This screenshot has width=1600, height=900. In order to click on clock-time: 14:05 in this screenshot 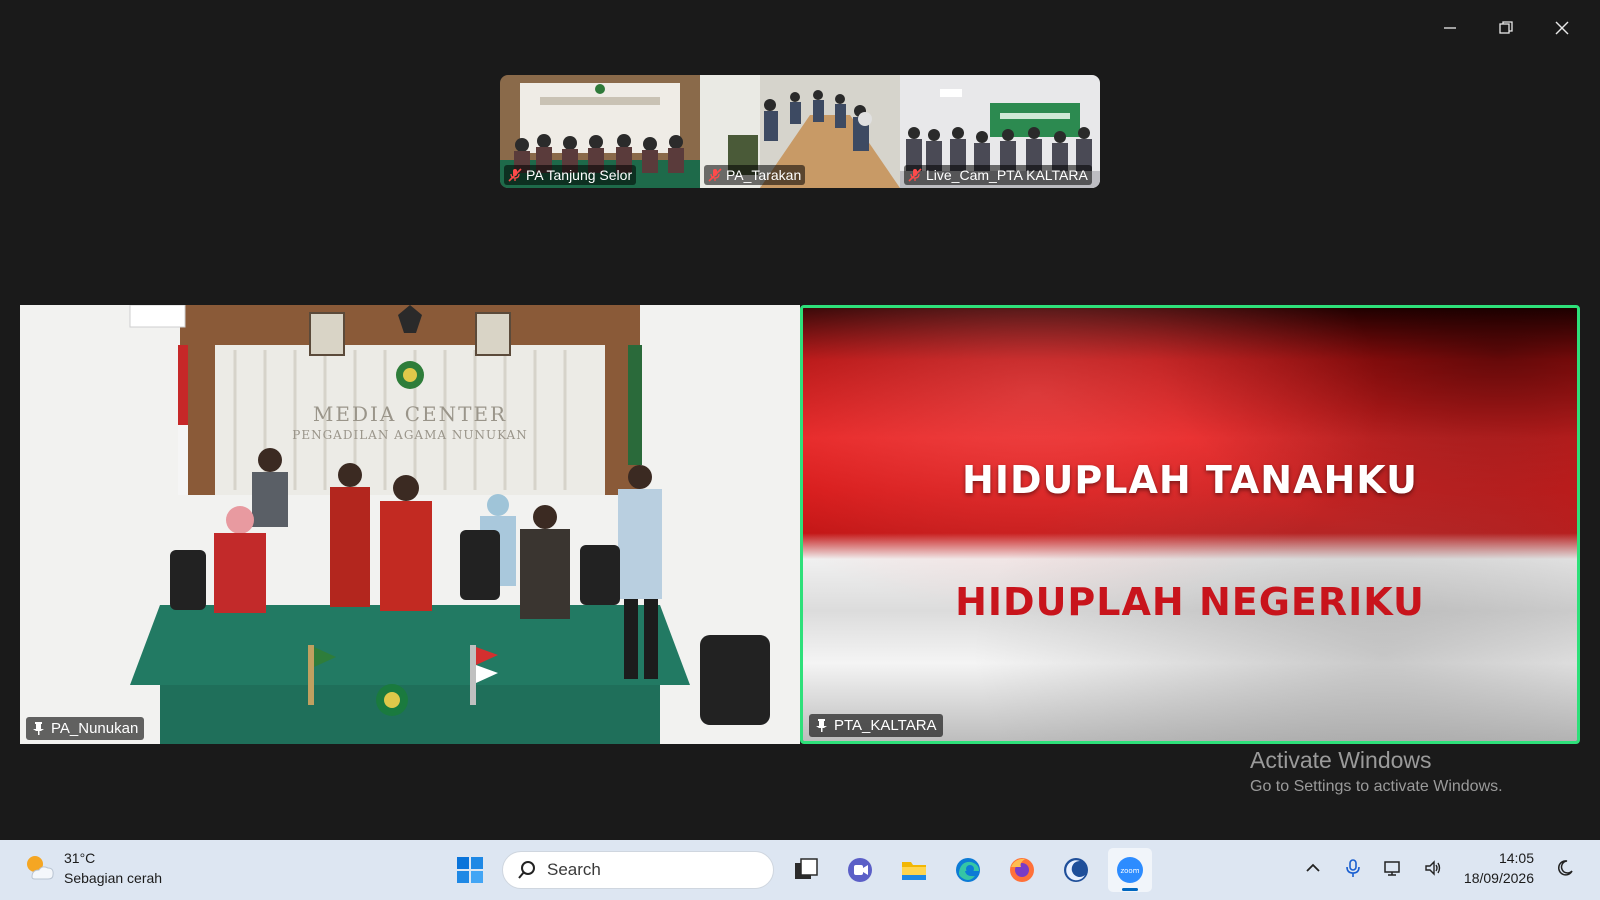, I will do `click(1516, 858)`.